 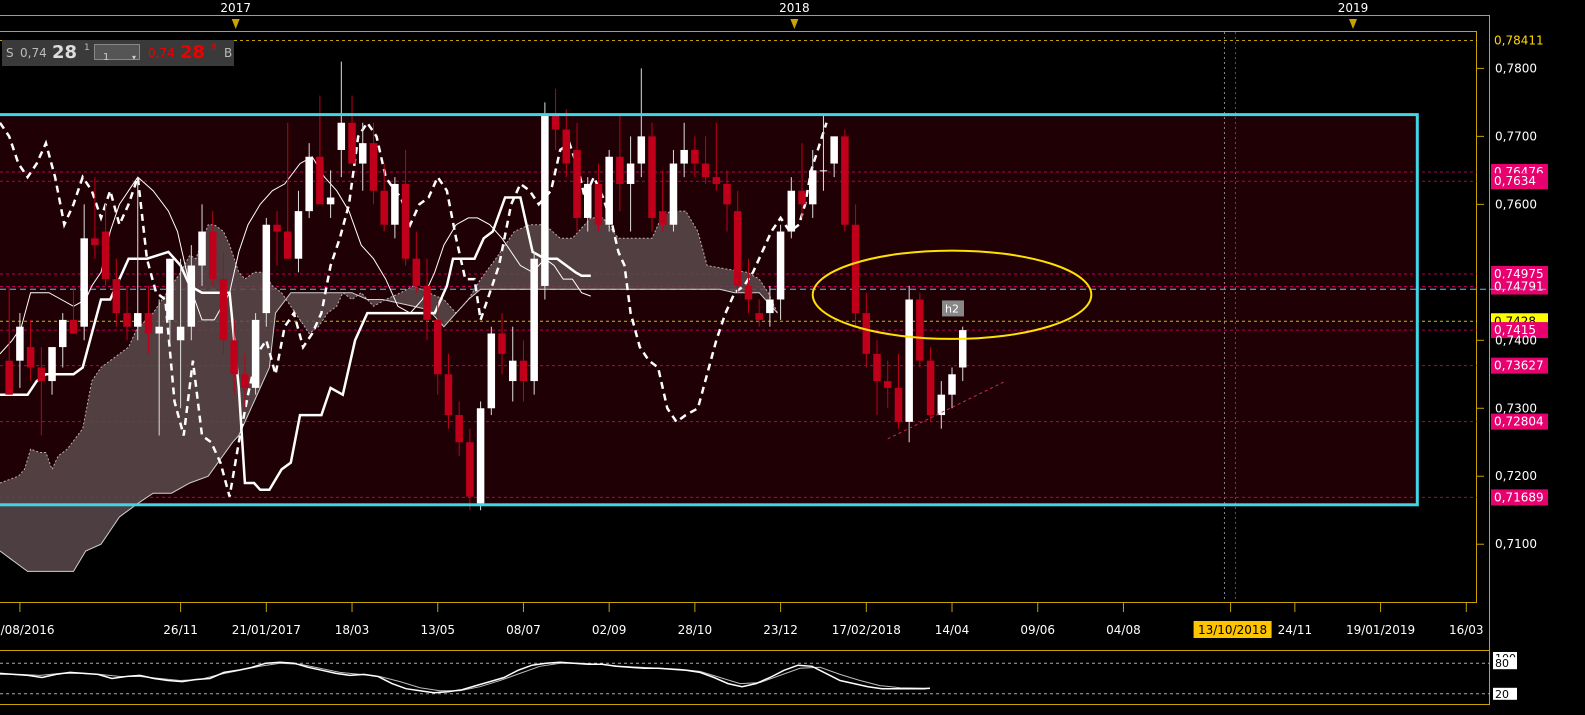 I want to click on y-tick-label: 0,7300, so click(x=1516, y=408).